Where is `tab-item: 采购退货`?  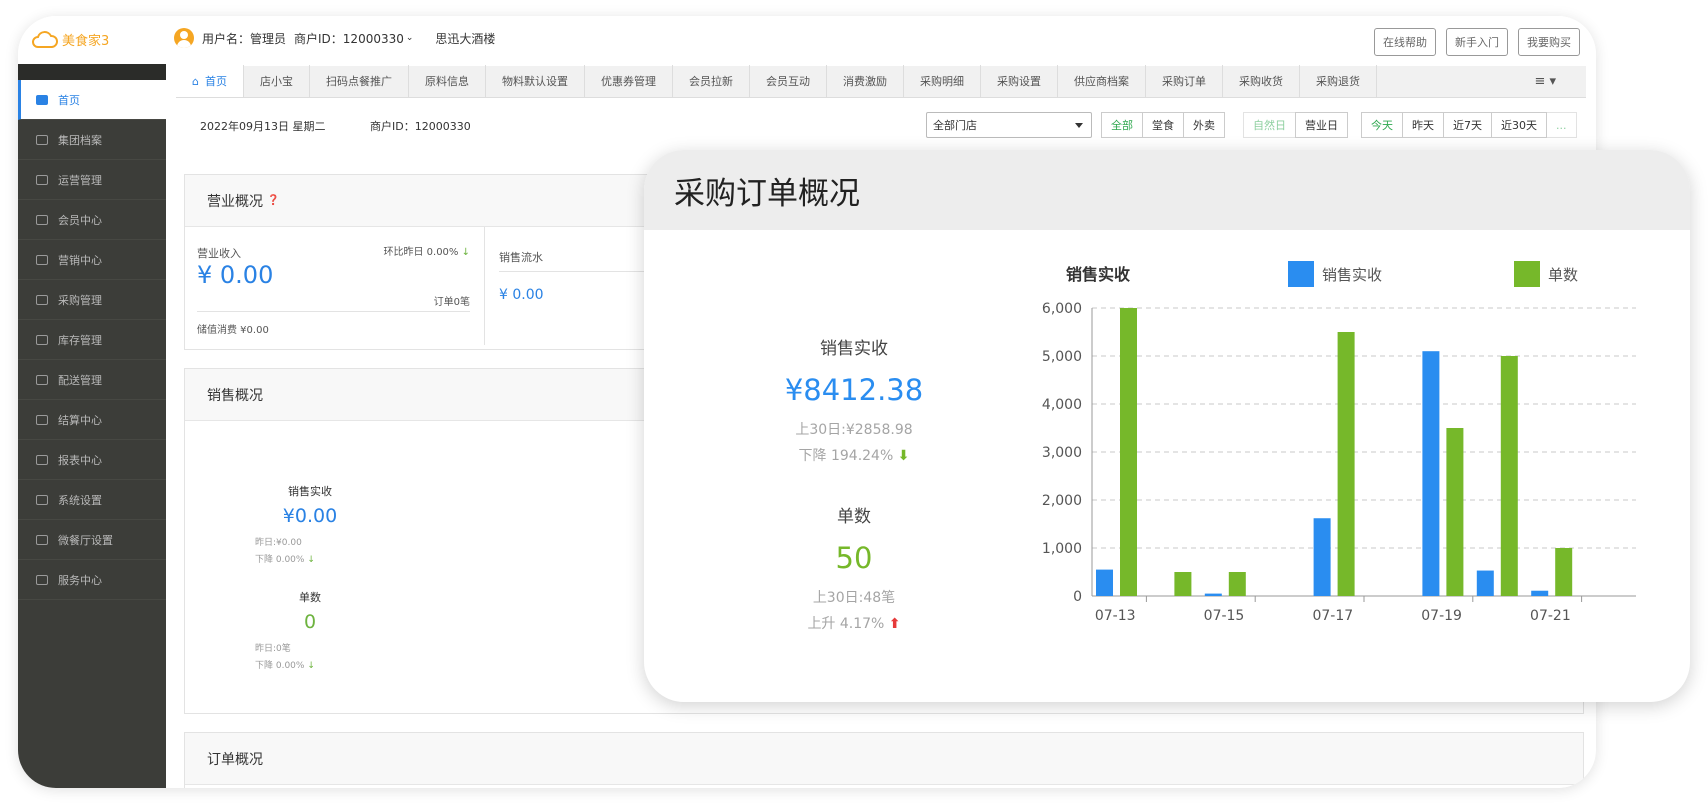 tab-item: 采购退货 is located at coordinates (1338, 81).